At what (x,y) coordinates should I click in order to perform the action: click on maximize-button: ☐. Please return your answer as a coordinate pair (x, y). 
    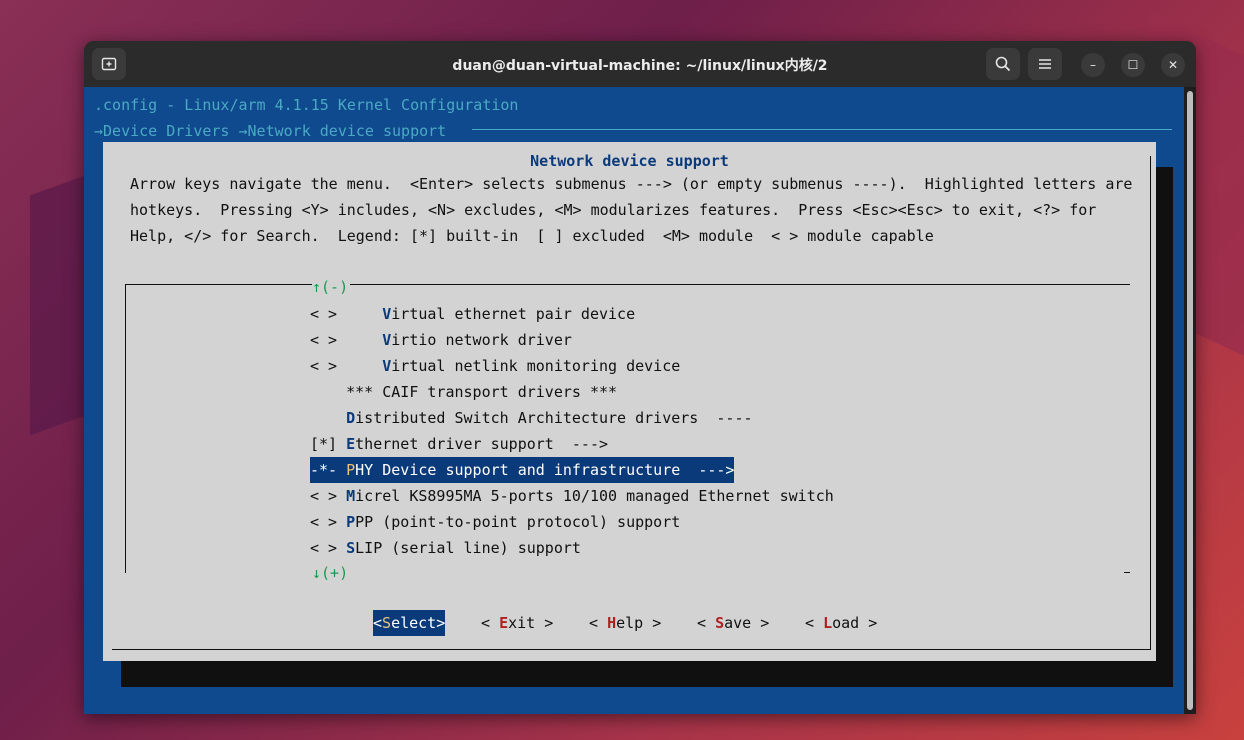
    Looking at the image, I should click on (1133, 65).